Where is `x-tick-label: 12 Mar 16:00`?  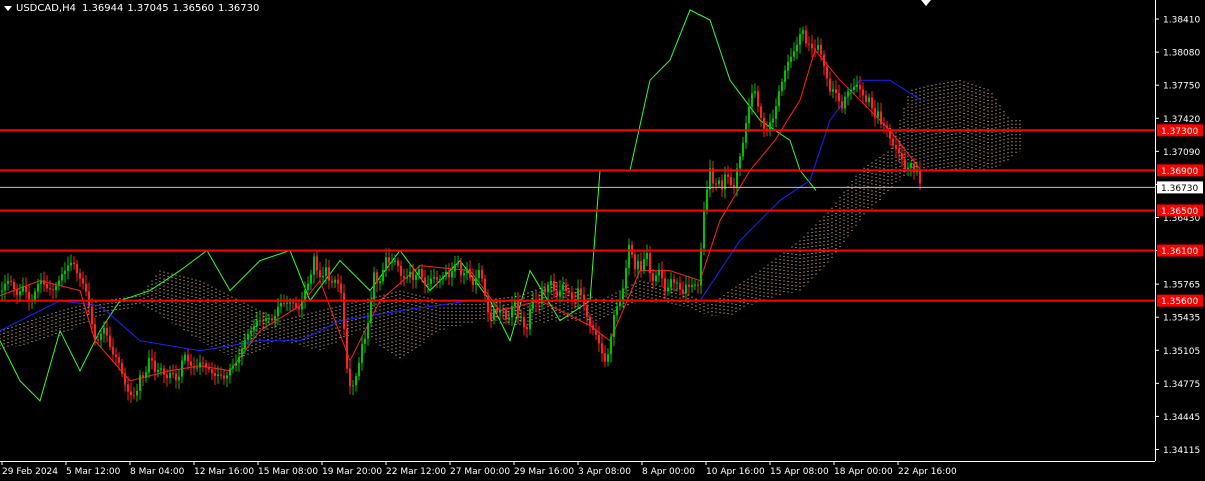 x-tick-label: 12 Mar 16:00 is located at coordinates (224, 472).